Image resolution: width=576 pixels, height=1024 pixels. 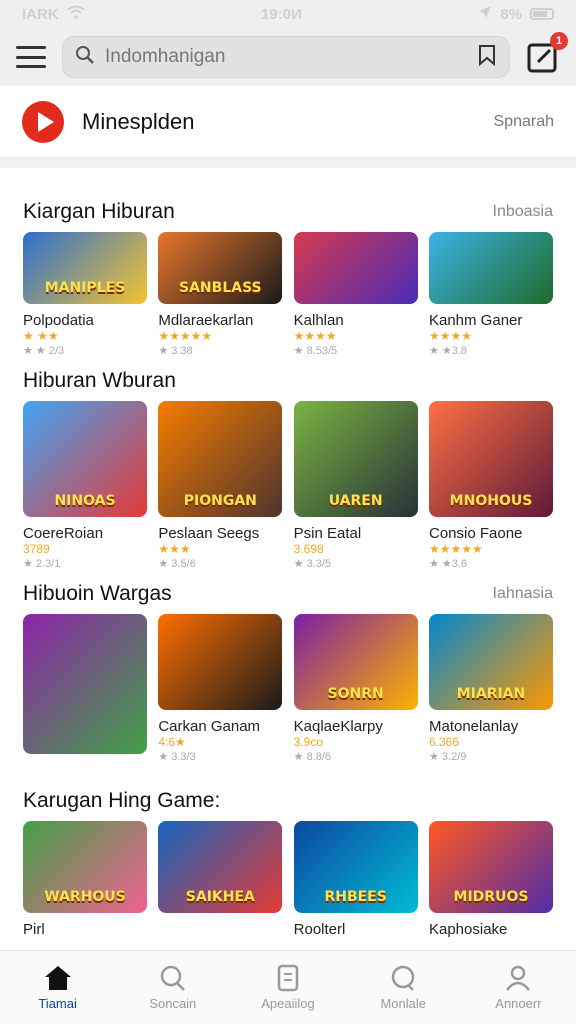 I want to click on game-card: Kalhlan ★★★★ ★ 8.53/5, so click(x=355, y=294).